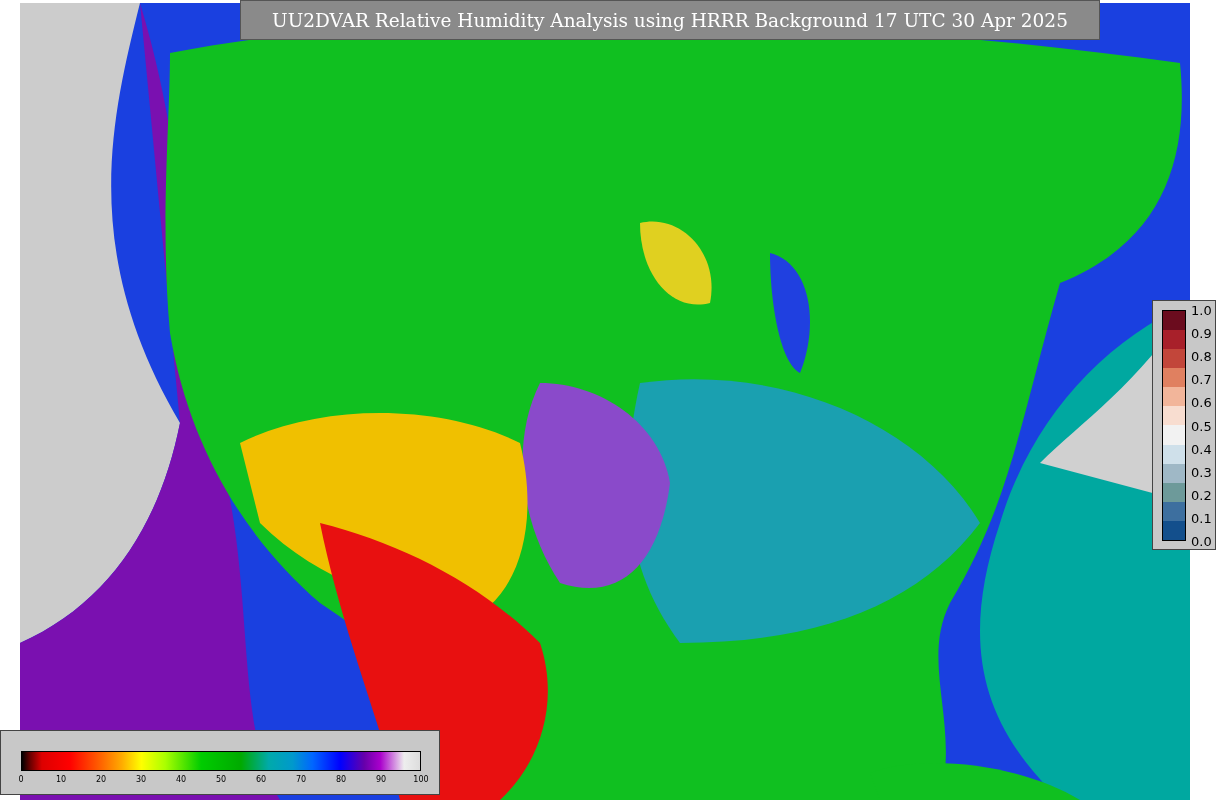  What do you see at coordinates (1201, 402) in the screenshot?
I see `colorbar-tick-label: 0.6` at bounding box center [1201, 402].